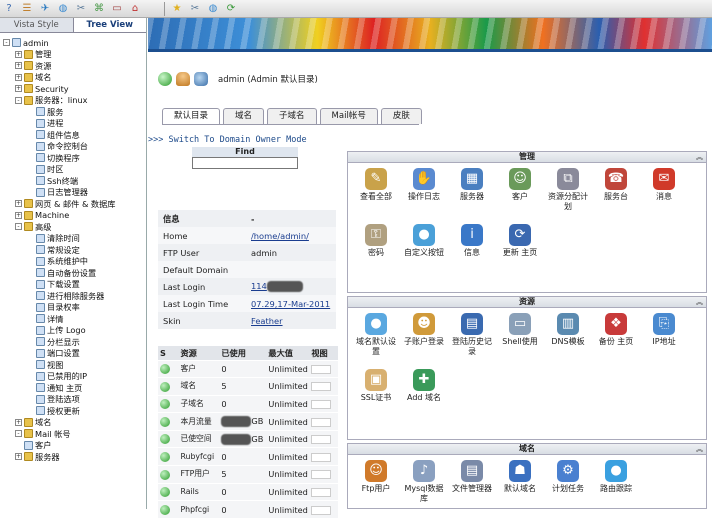 The height and width of the screenshot is (519, 712). Describe the element at coordinates (472, 335) in the screenshot. I see `panel-item: ▤ 登陆历史记录` at that location.